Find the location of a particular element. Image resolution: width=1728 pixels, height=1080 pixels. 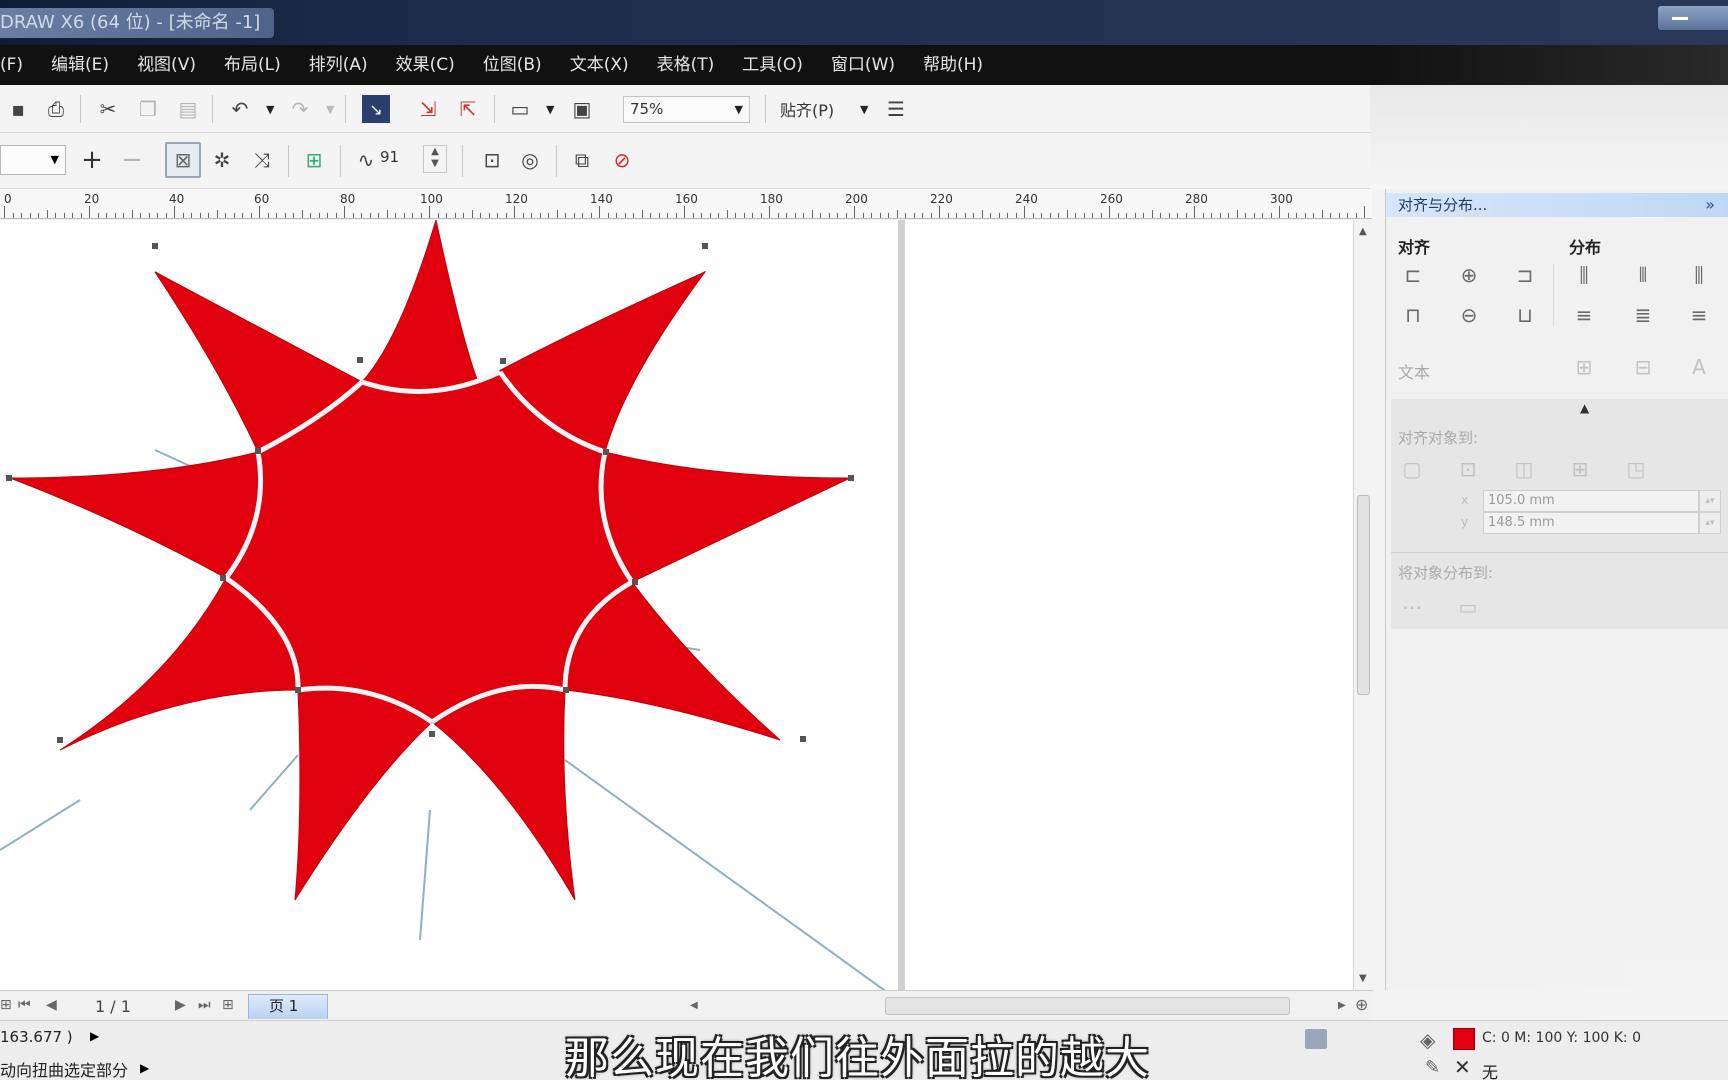

paste-icon: ▤ is located at coordinates (188, 109).